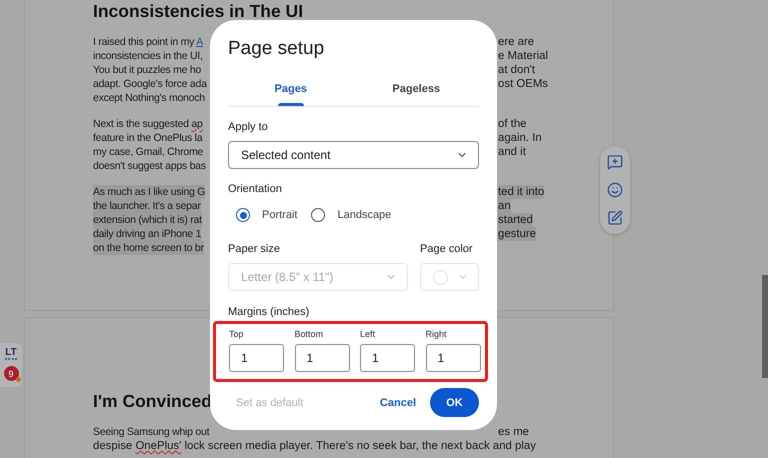 The image size is (768, 458). I want to click on margin-label: Right, so click(436, 334).